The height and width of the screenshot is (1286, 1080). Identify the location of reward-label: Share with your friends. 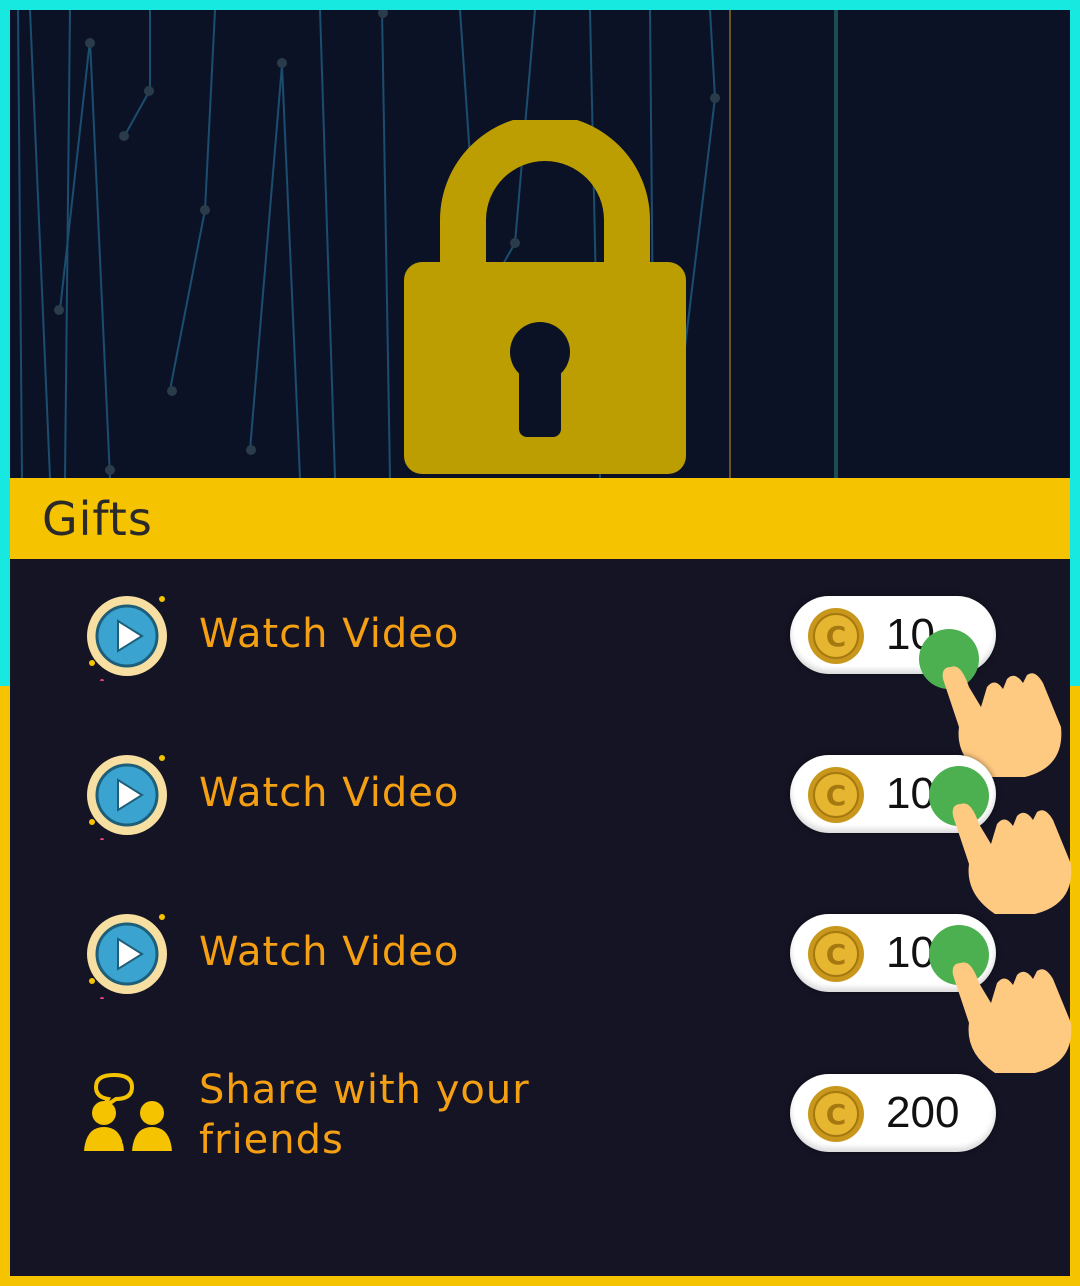
(364, 1115).